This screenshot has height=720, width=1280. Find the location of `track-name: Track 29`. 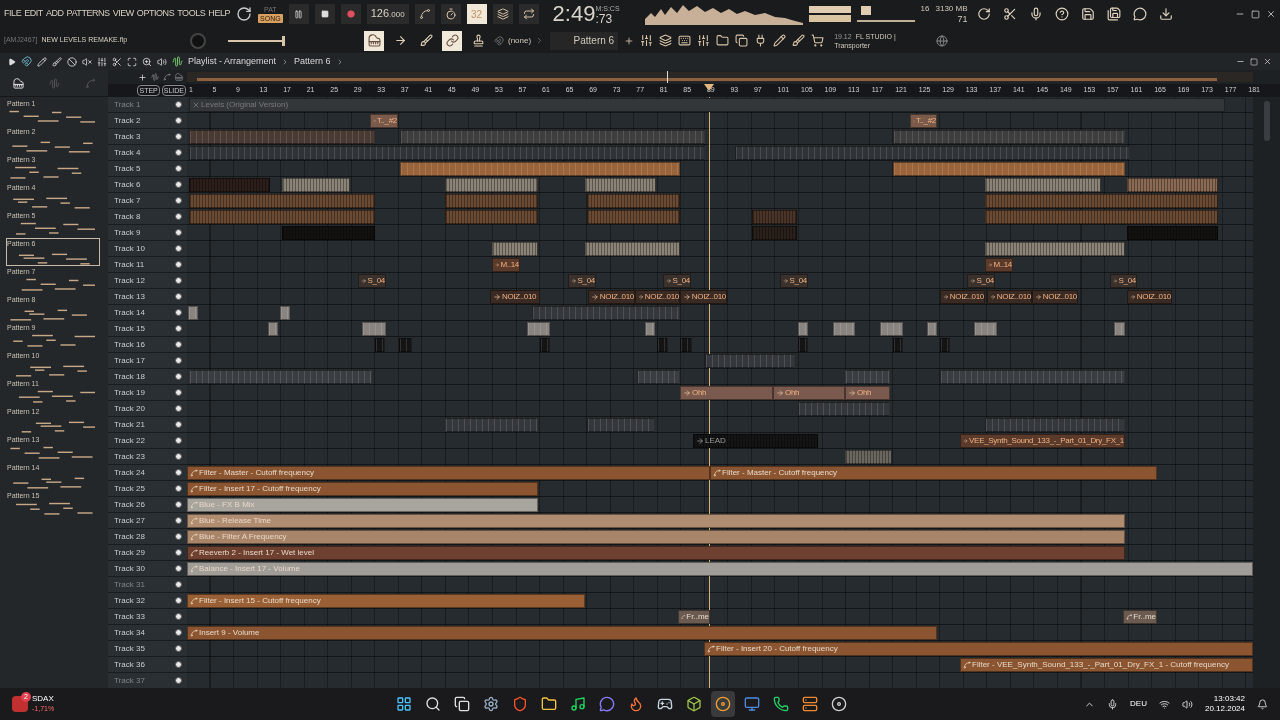

track-name: Track 29 is located at coordinates (129, 552).